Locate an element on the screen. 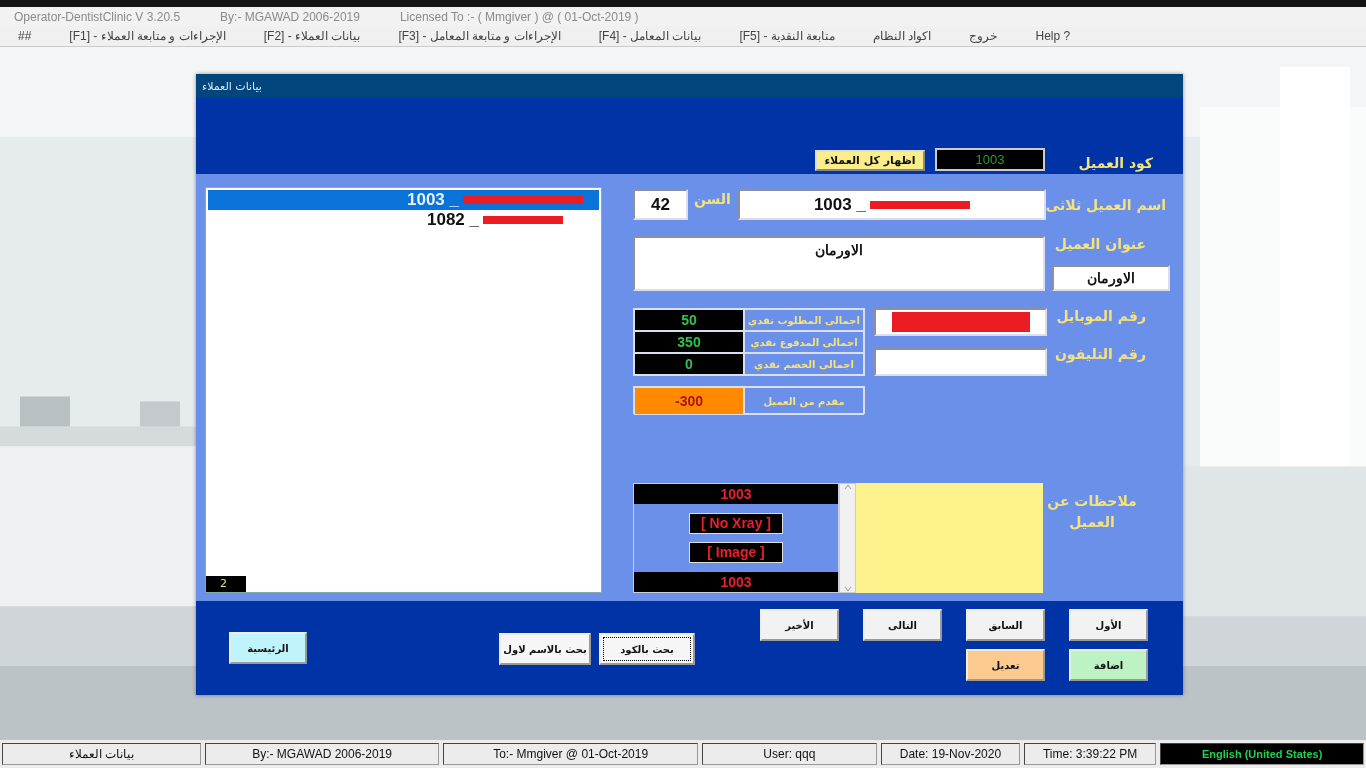 This screenshot has width=1366, height=768. menu-item: اكواد النظام is located at coordinates (902, 36).